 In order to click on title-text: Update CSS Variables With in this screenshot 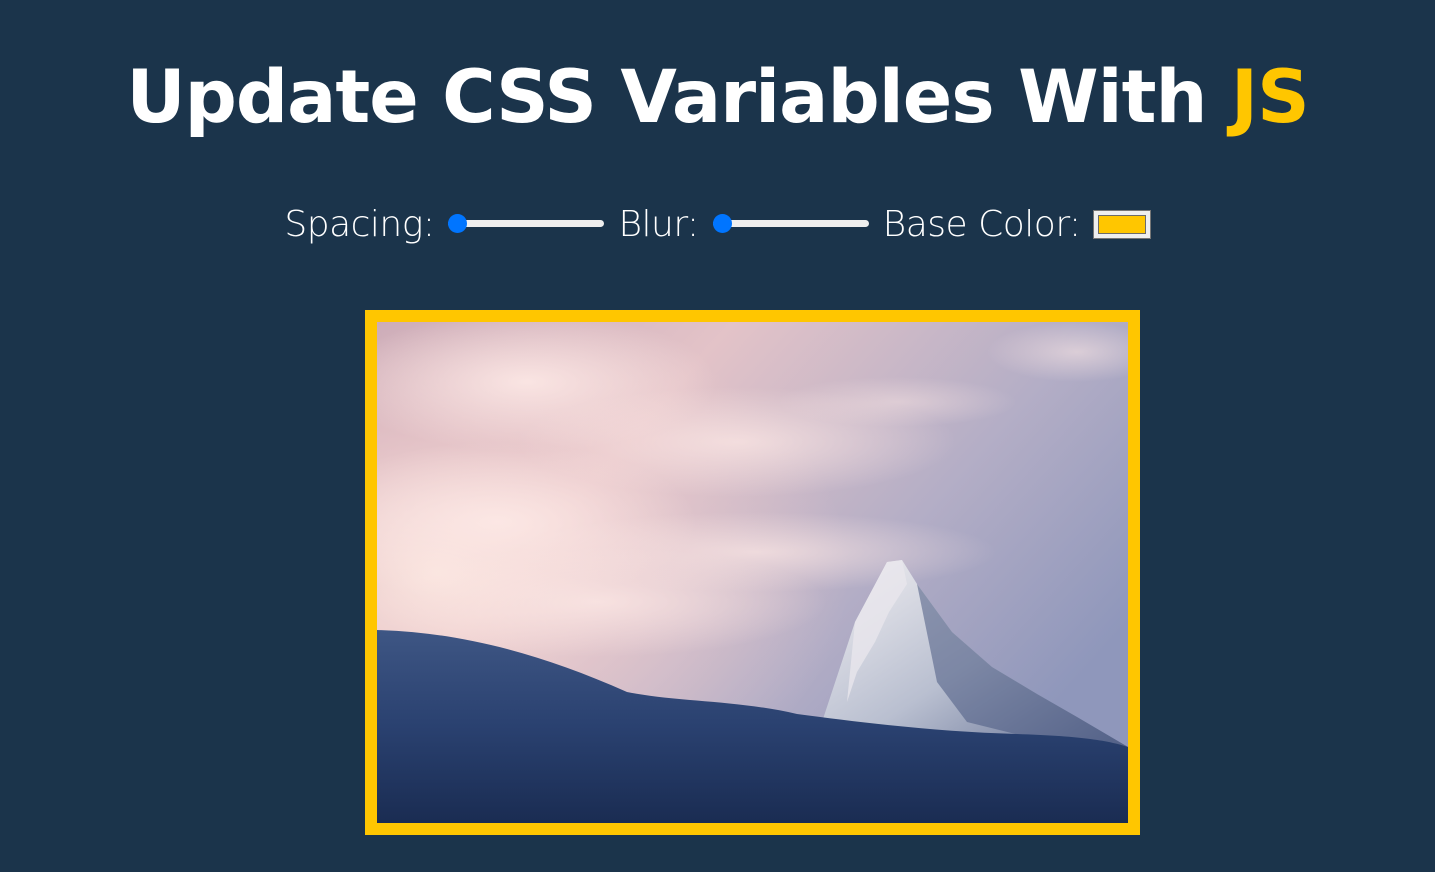, I will do `click(678, 97)`.